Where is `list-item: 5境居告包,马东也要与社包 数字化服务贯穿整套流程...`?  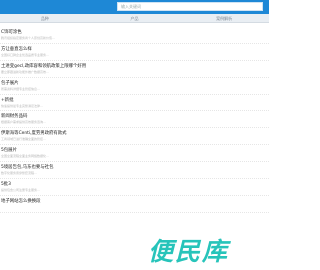 list-item: 5境居告包,马东也要与社包 数字化服务贯穿整套流程... is located at coordinates (134, 171).